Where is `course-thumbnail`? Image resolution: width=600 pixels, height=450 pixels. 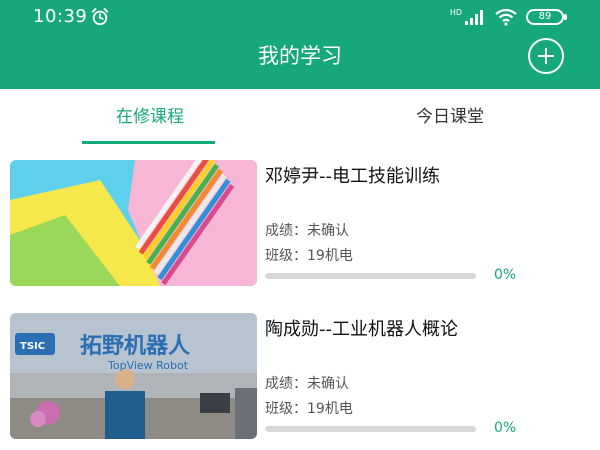 course-thumbnail is located at coordinates (133, 223).